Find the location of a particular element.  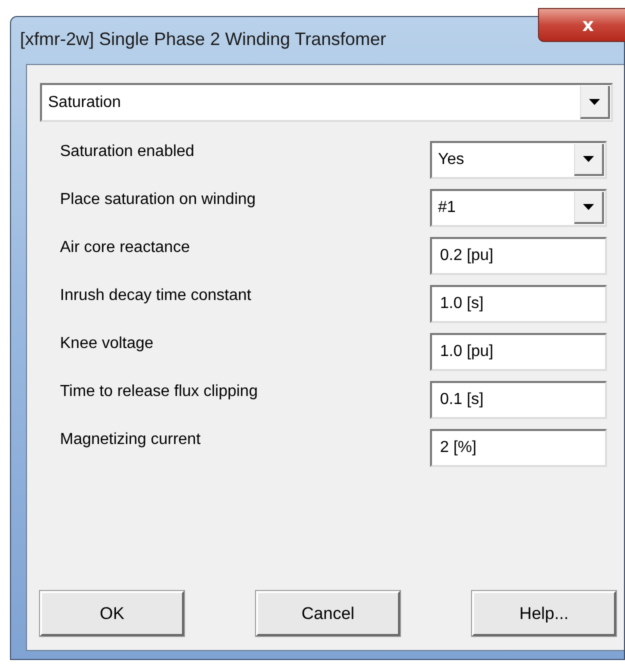

dropdown-field: #1 is located at coordinates (518, 208).